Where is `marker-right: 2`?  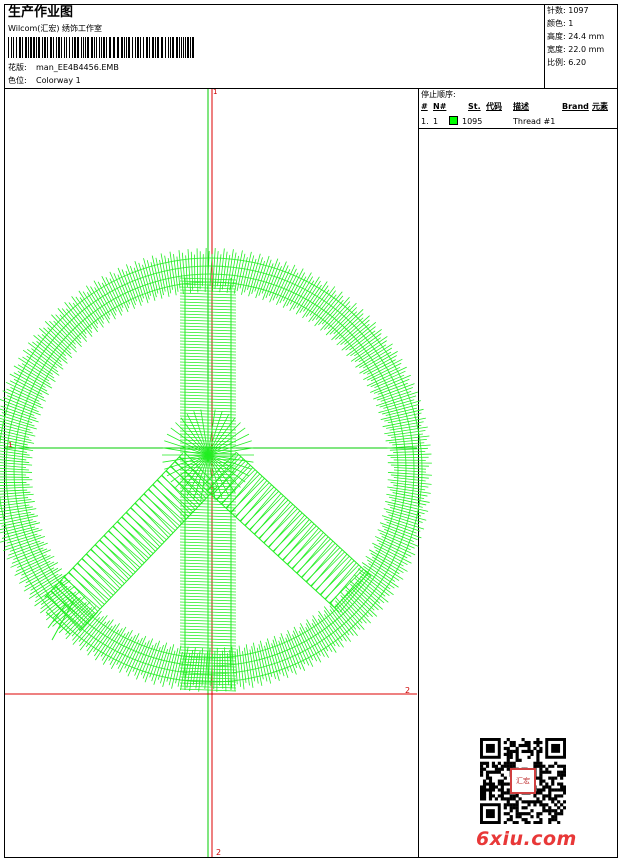 marker-right: 2 is located at coordinates (408, 690).